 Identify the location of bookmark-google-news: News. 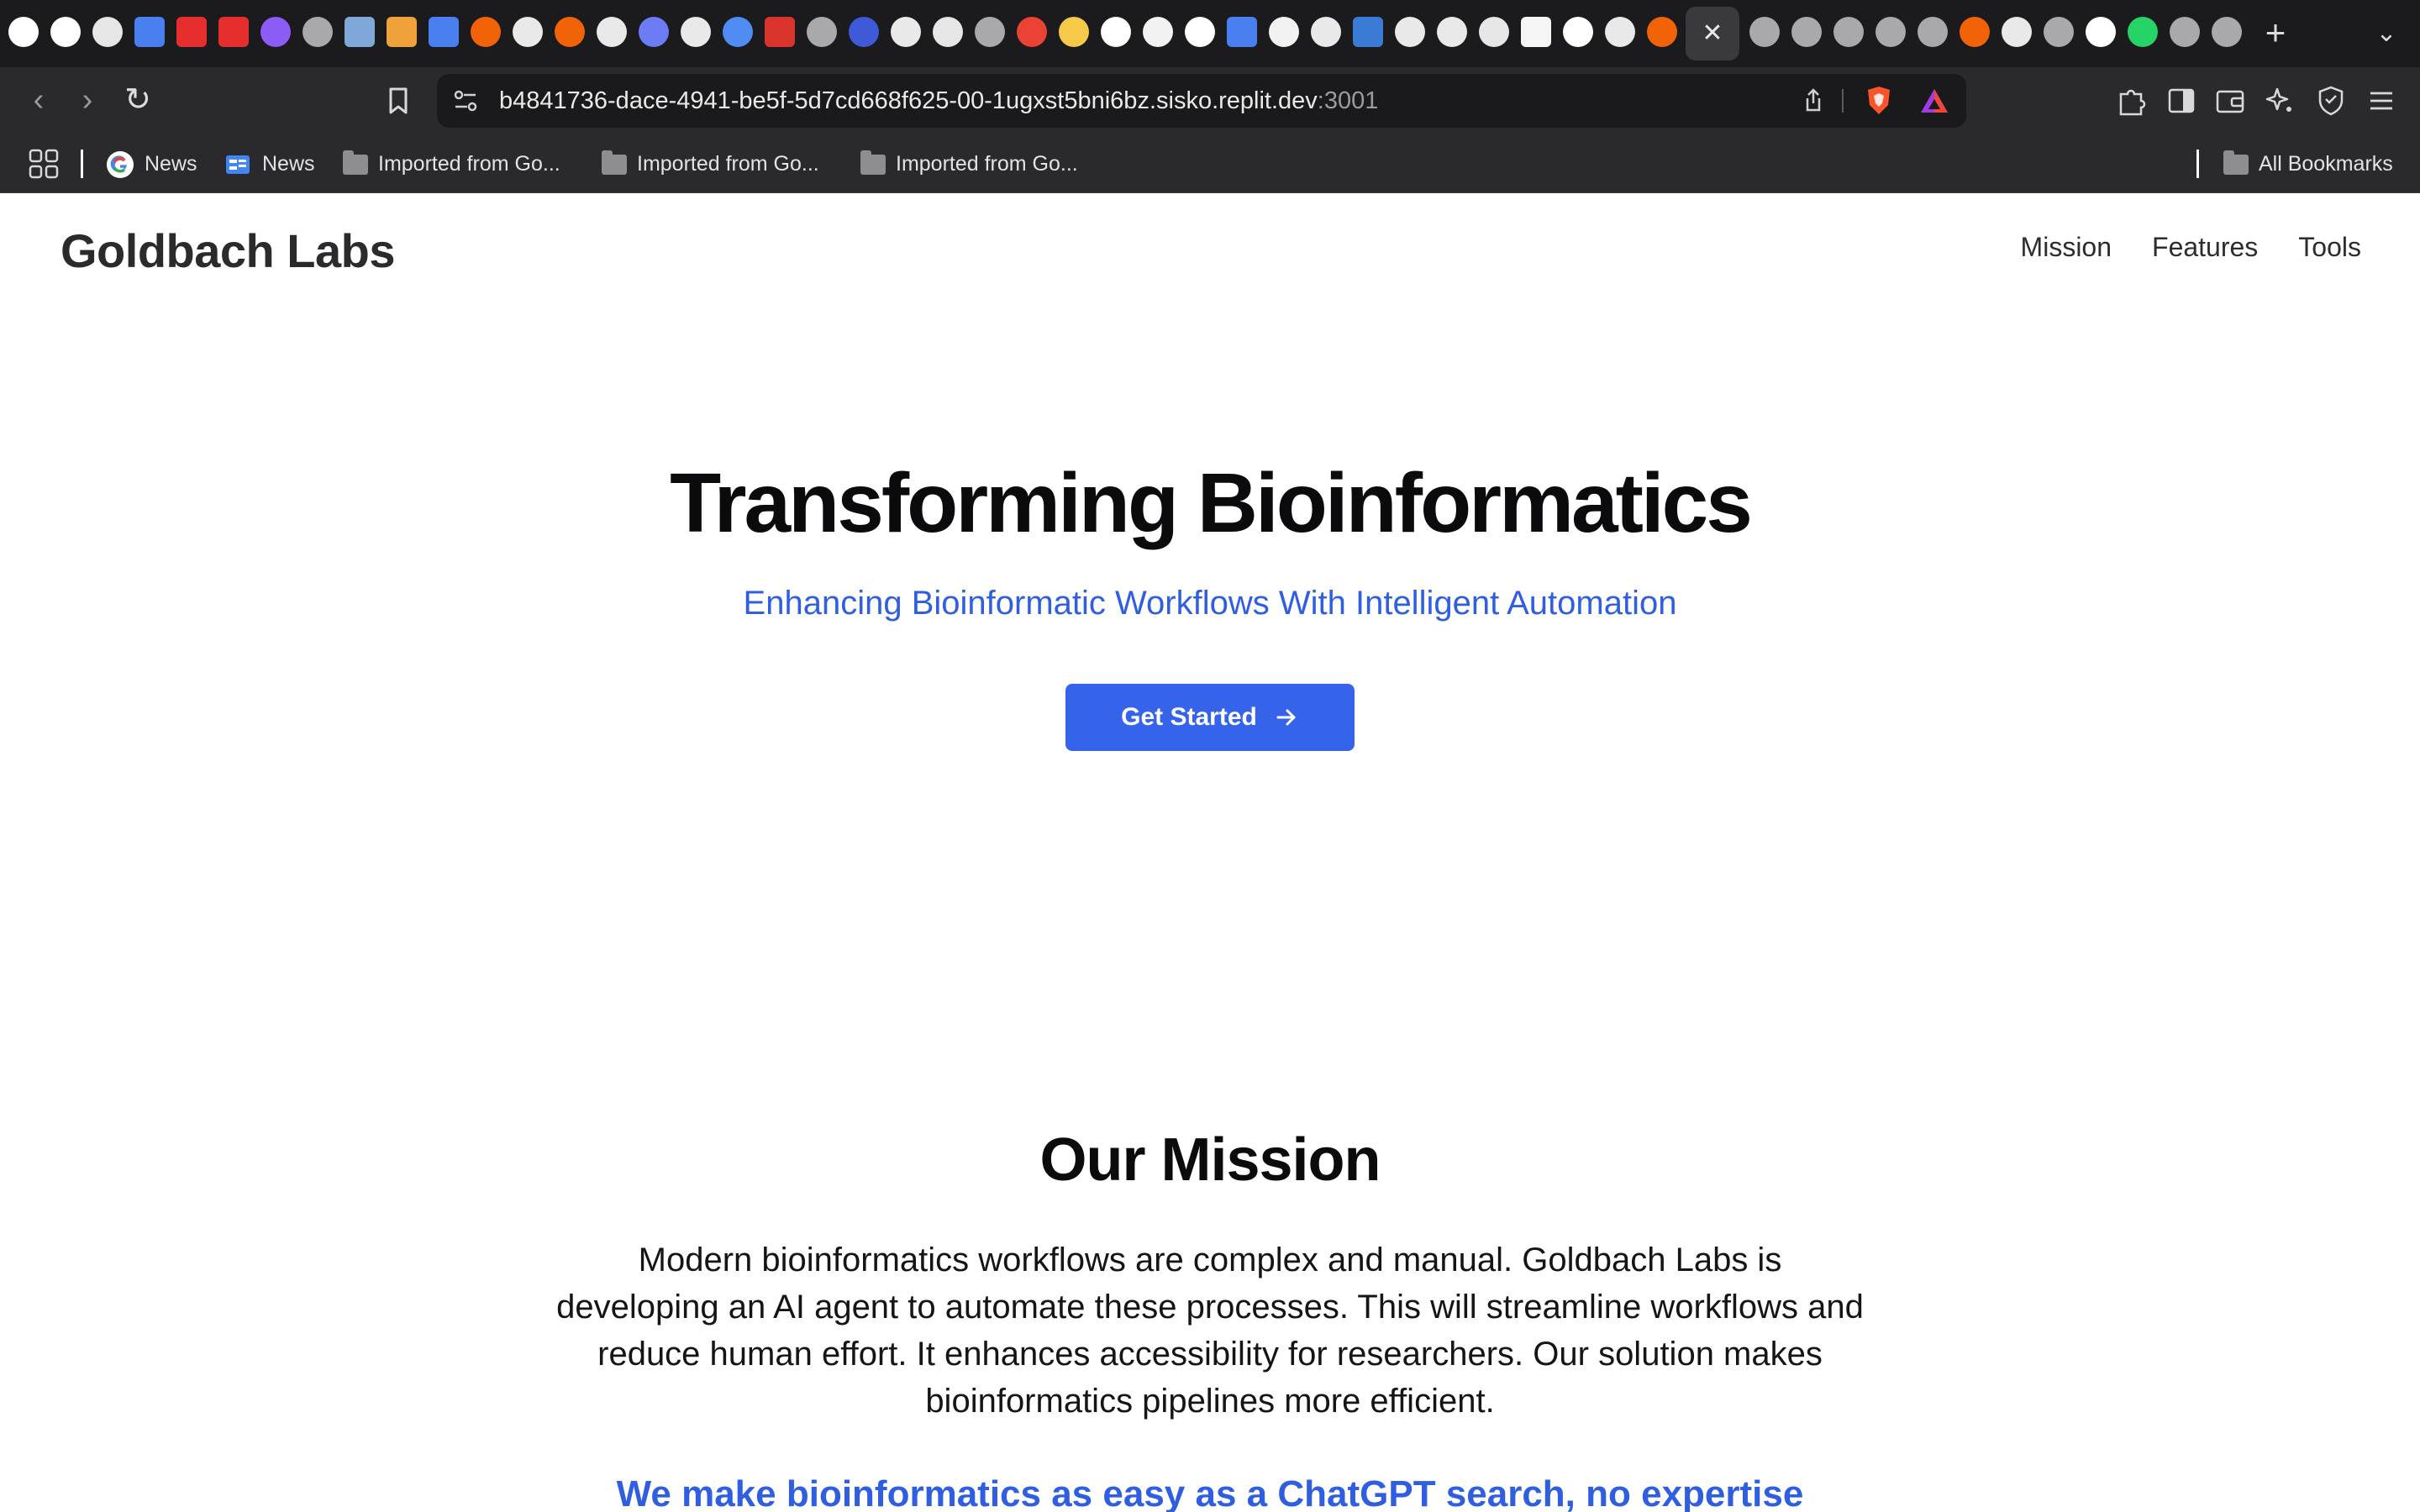
(151, 163).